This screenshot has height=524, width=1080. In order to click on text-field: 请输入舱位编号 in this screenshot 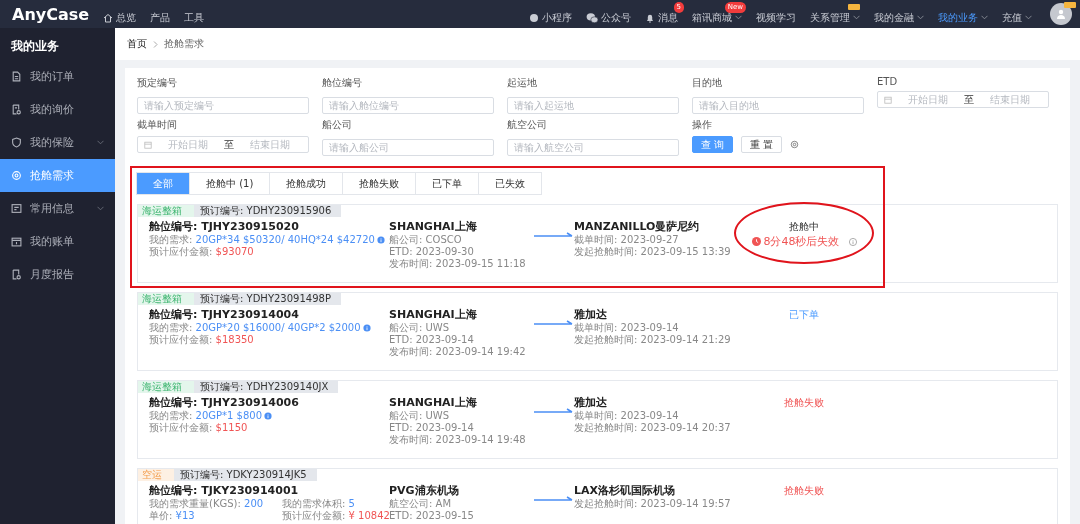, I will do `click(408, 105)`.